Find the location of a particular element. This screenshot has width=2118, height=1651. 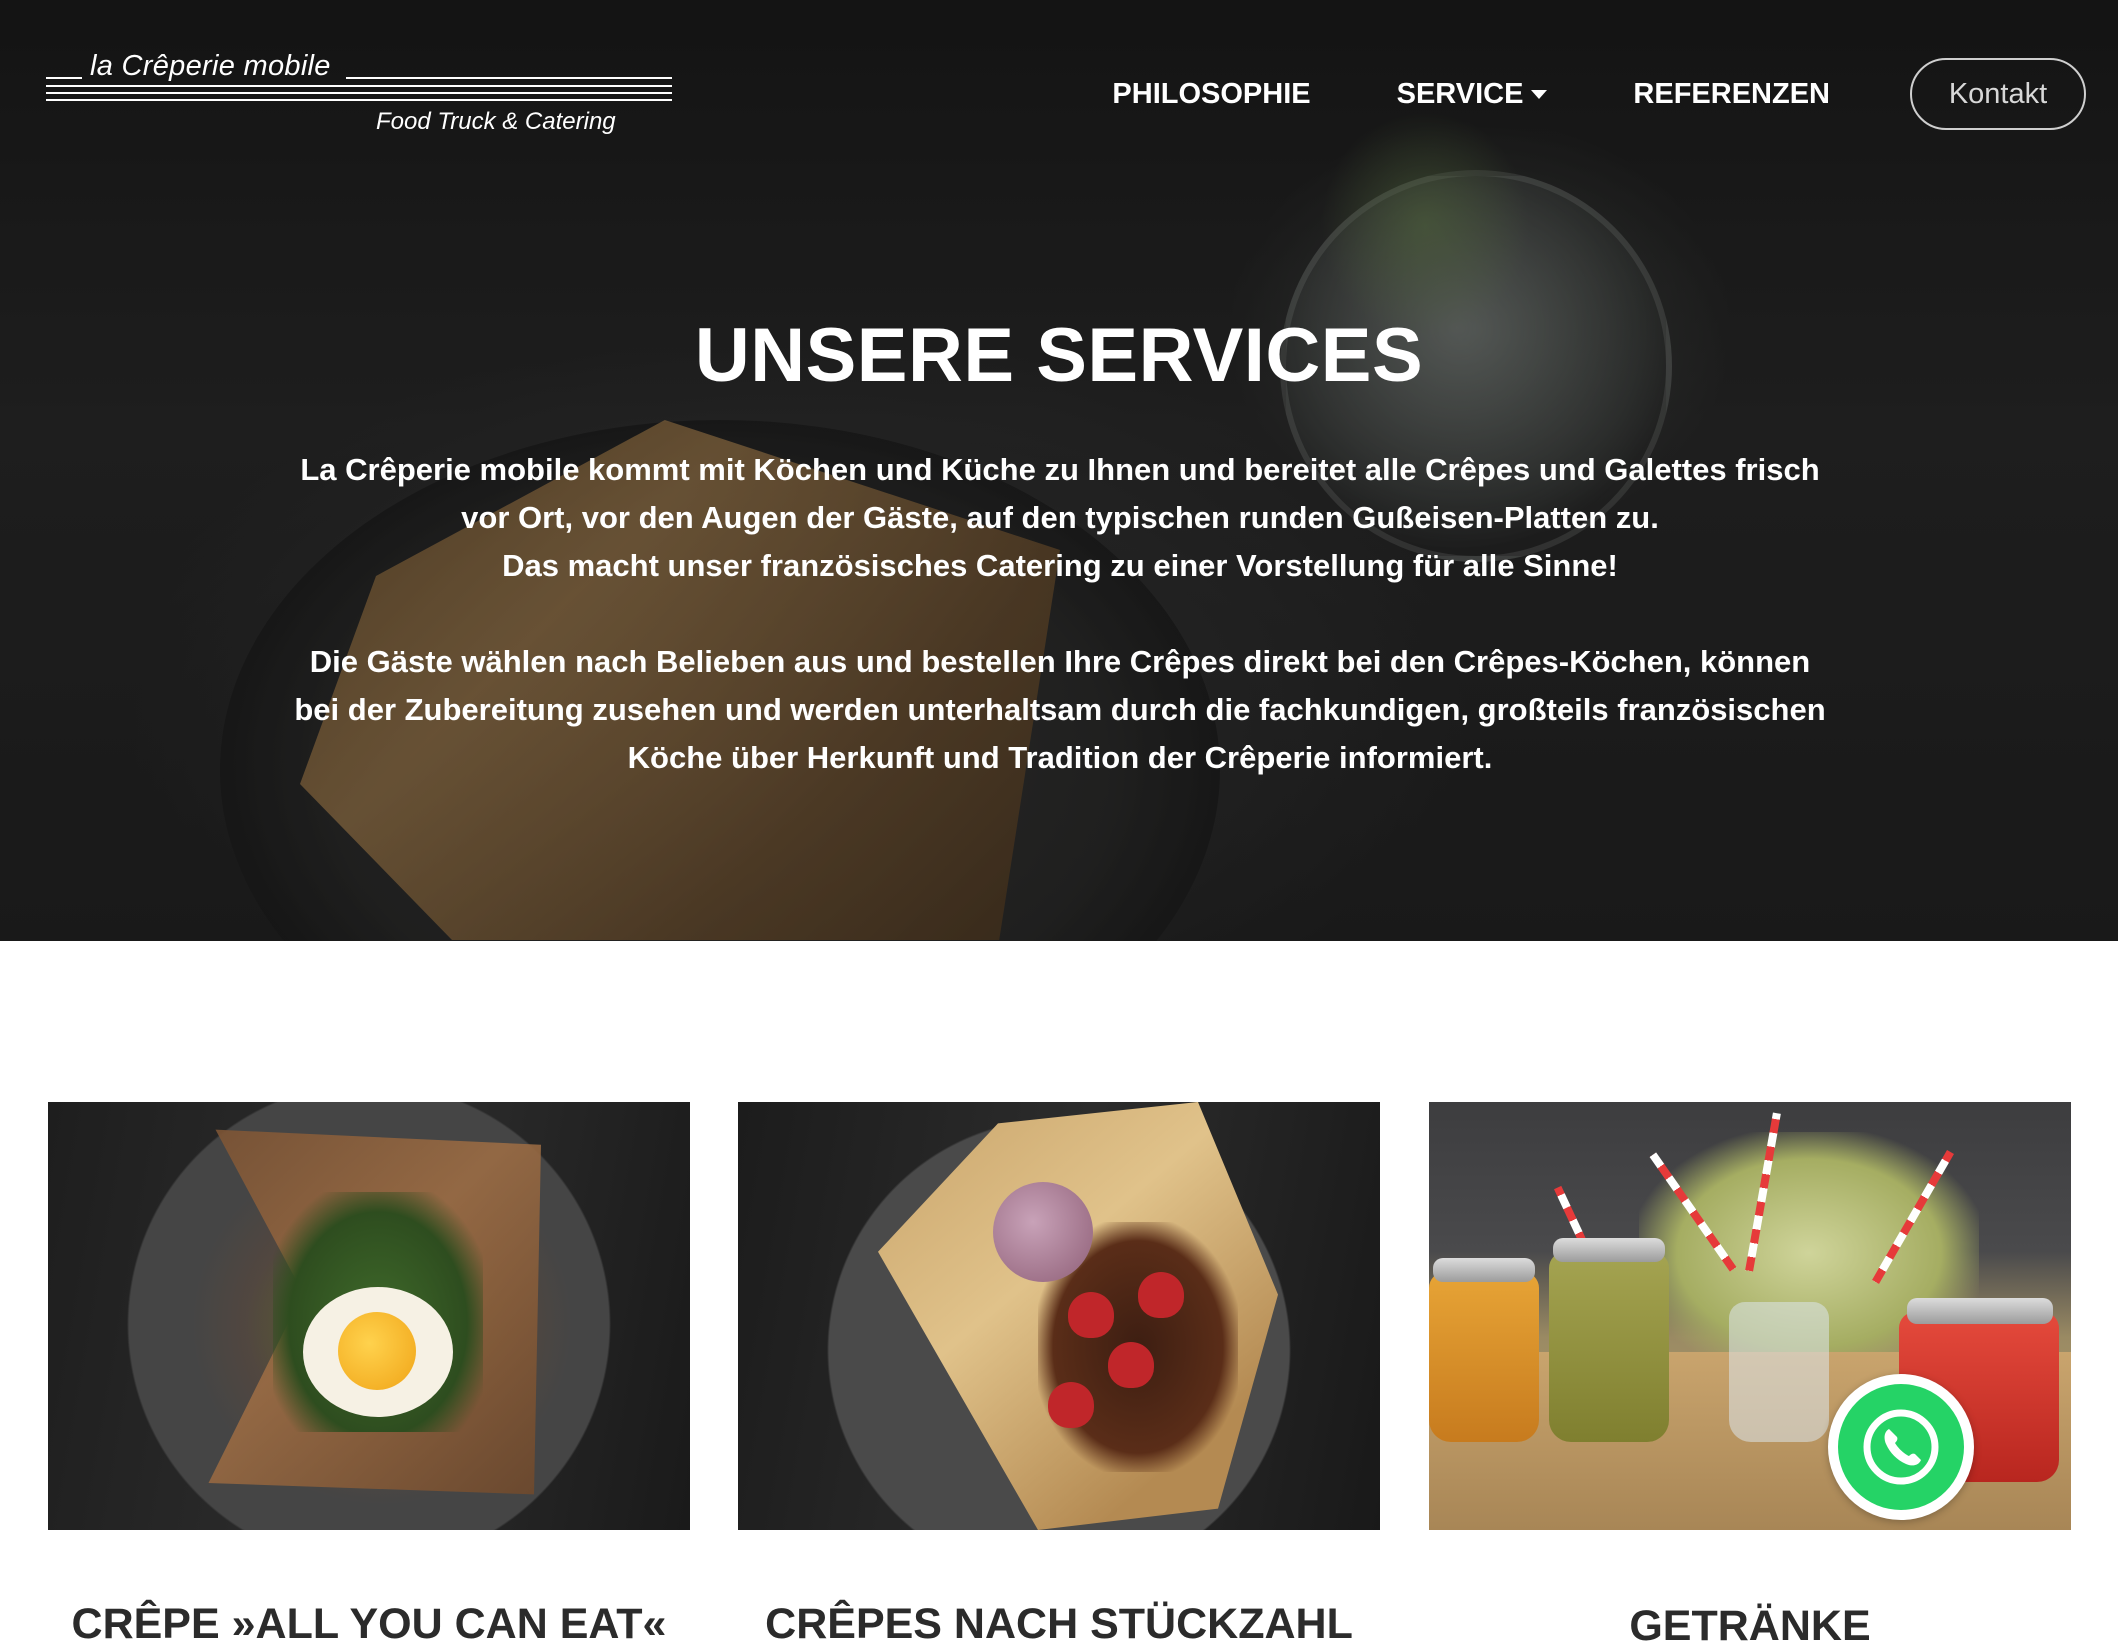

galette-image is located at coordinates (369, 1316).